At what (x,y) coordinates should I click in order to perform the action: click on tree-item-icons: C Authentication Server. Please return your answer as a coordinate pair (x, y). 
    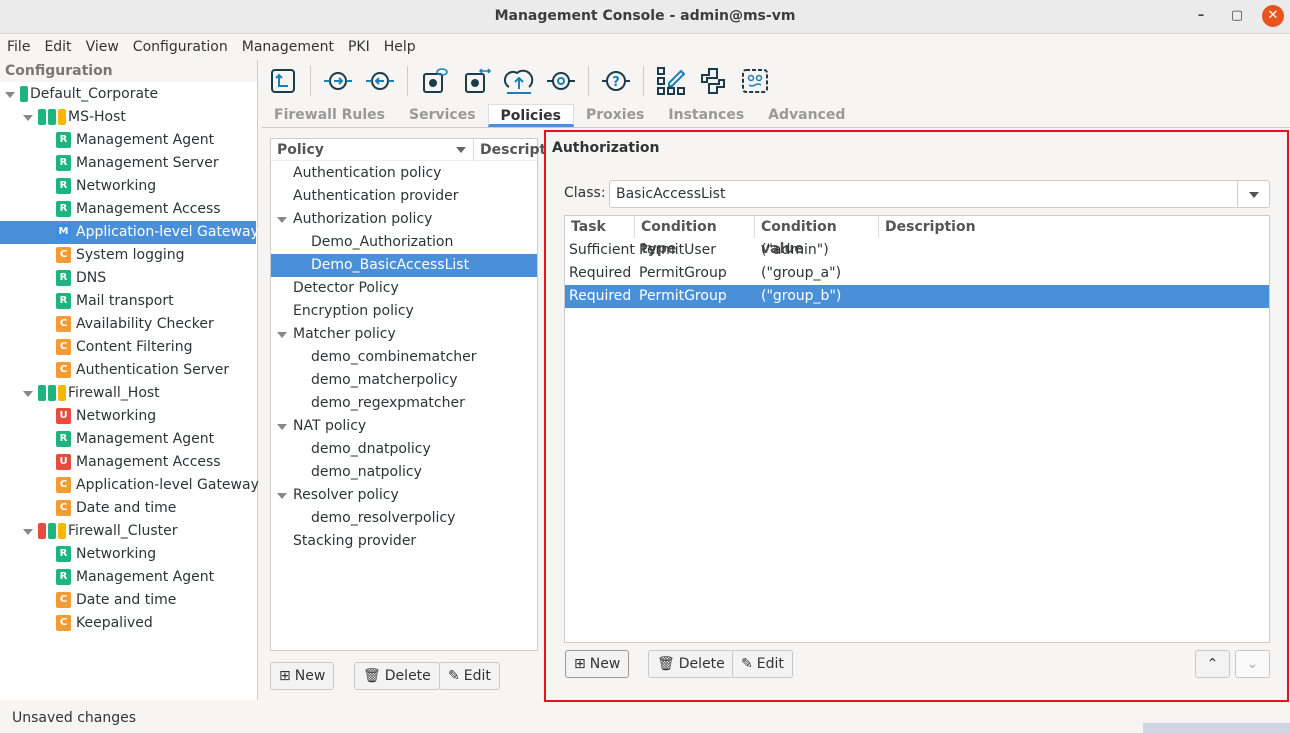
    Looking at the image, I should click on (142, 370).